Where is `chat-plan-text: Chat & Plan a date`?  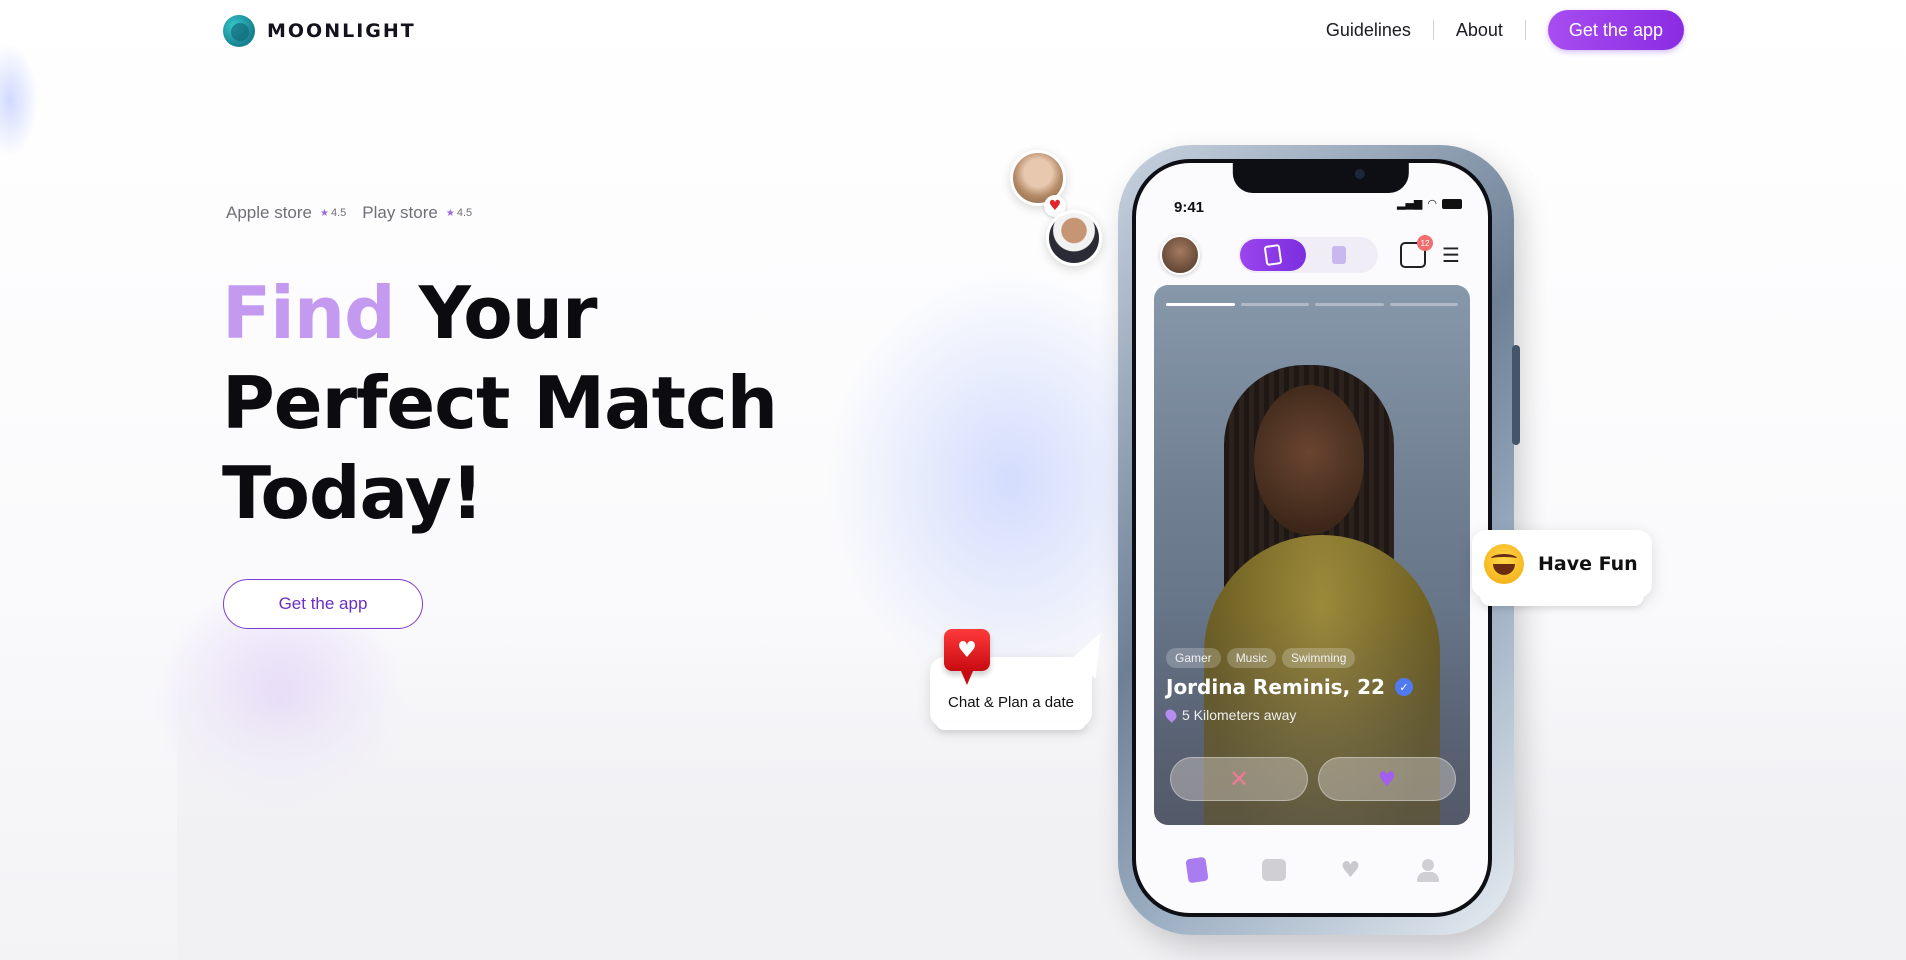
chat-plan-text: Chat & Plan a date is located at coordinates (1011, 702).